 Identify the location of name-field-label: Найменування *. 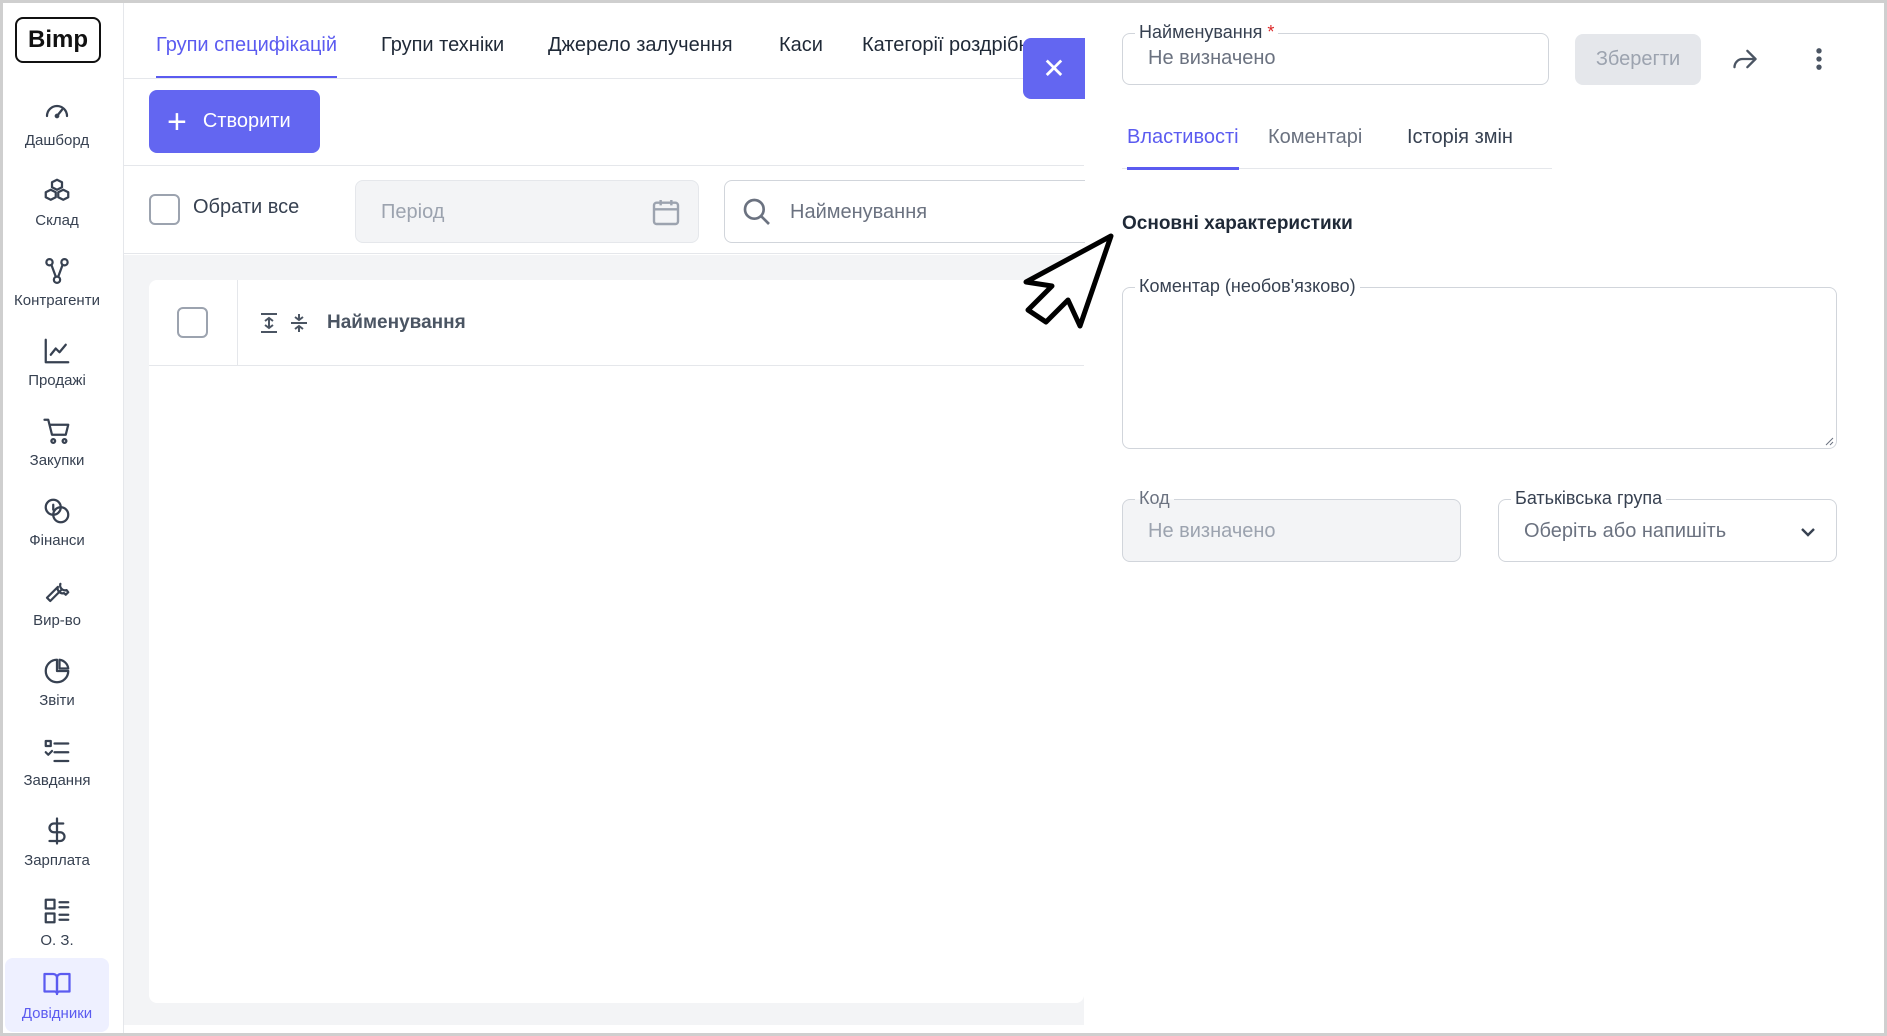
(1207, 32).